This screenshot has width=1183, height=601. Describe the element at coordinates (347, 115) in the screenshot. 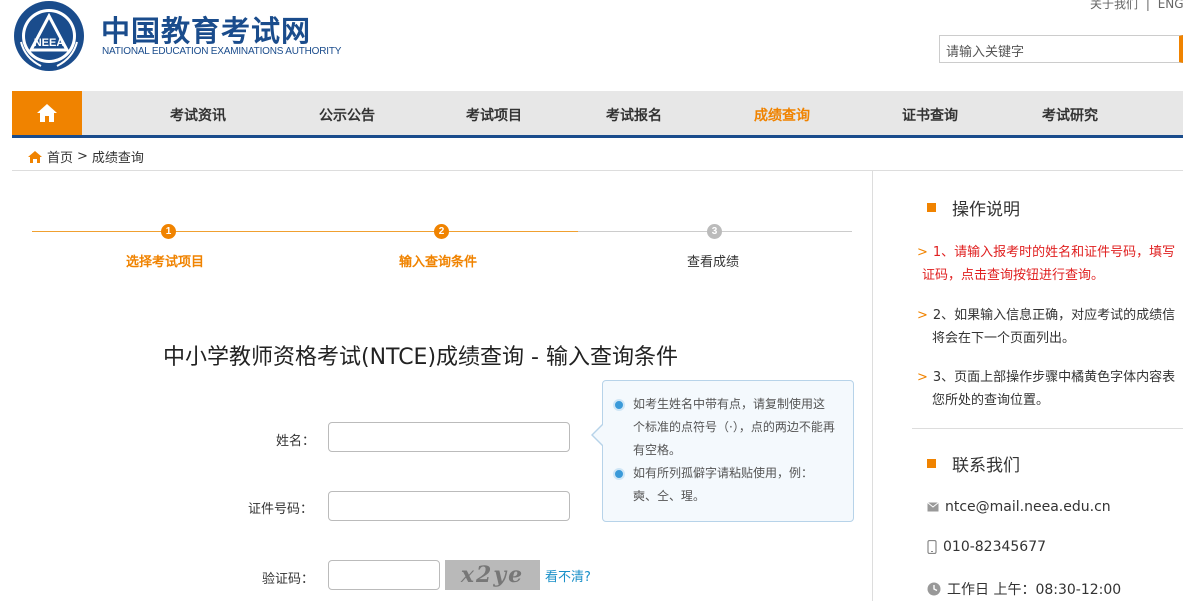

I see `nav-item-announcements: 公示公告` at that location.